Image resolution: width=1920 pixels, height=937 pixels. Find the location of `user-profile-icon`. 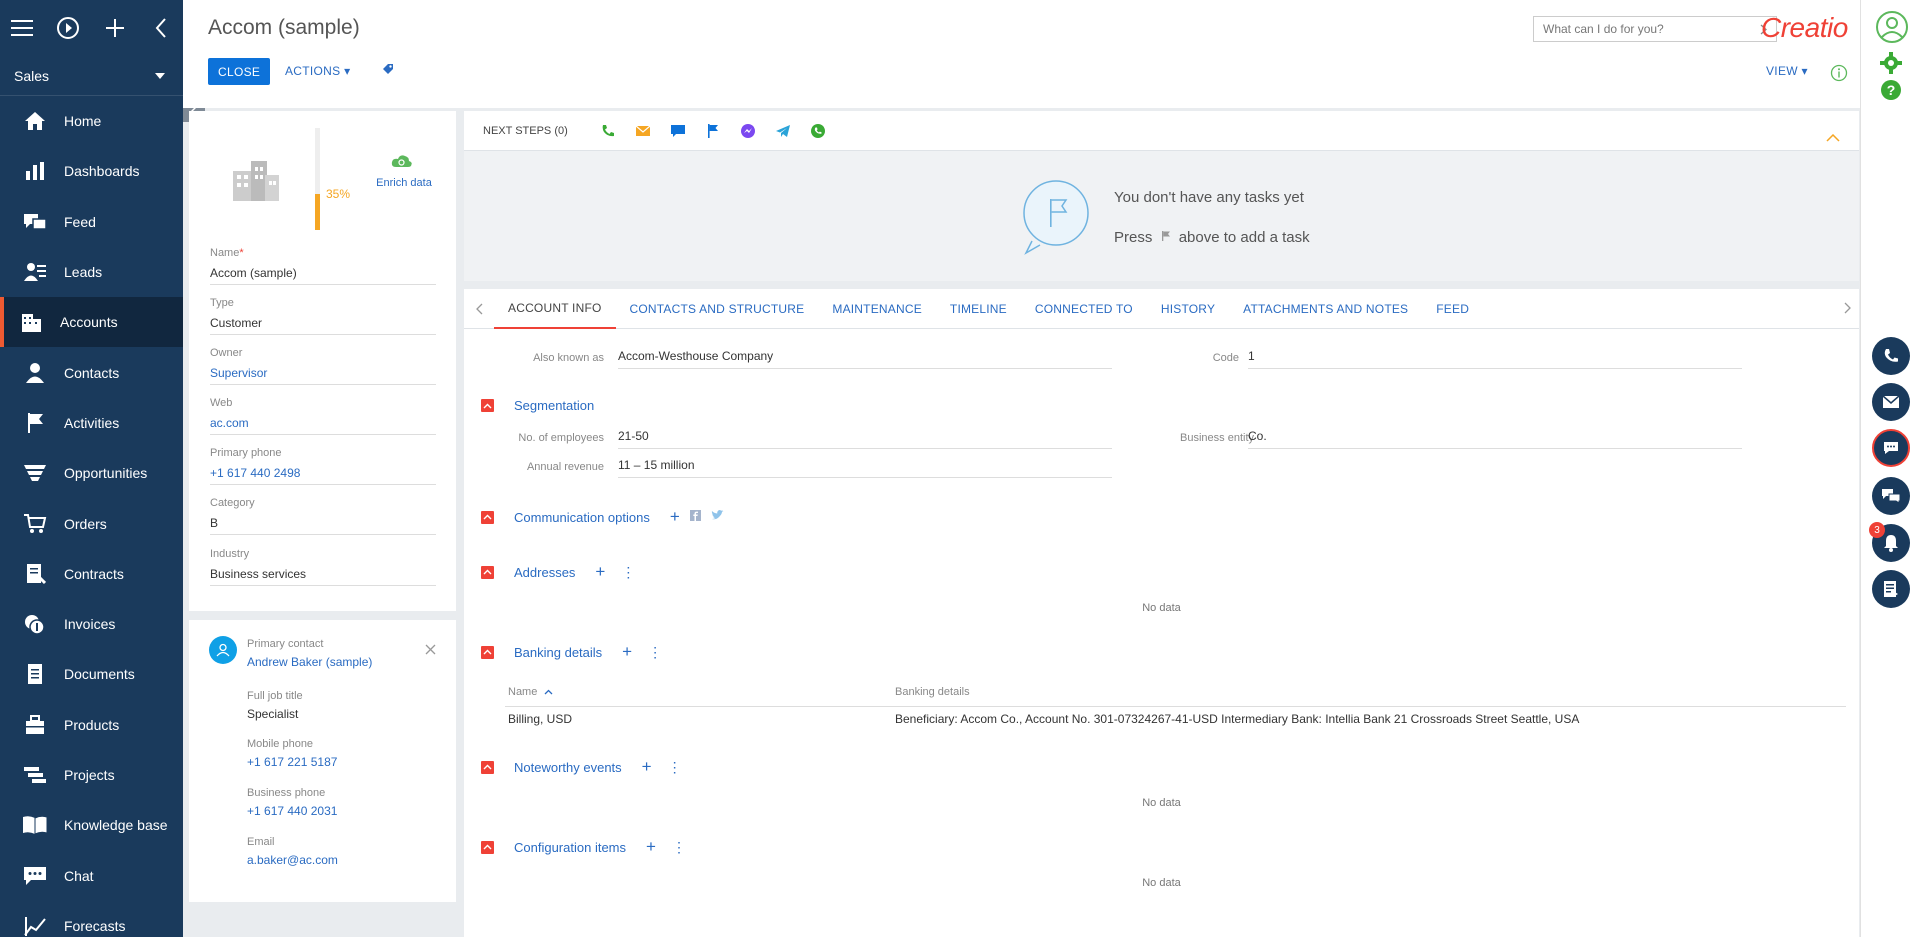

user-profile-icon is located at coordinates (1892, 29).